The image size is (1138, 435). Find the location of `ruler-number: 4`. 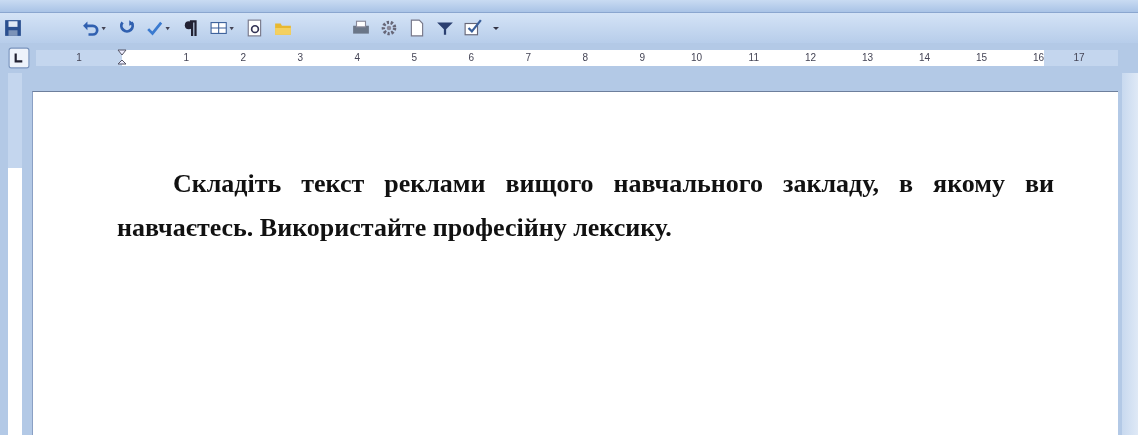

ruler-number: 4 is located at coordinates (357, 58).